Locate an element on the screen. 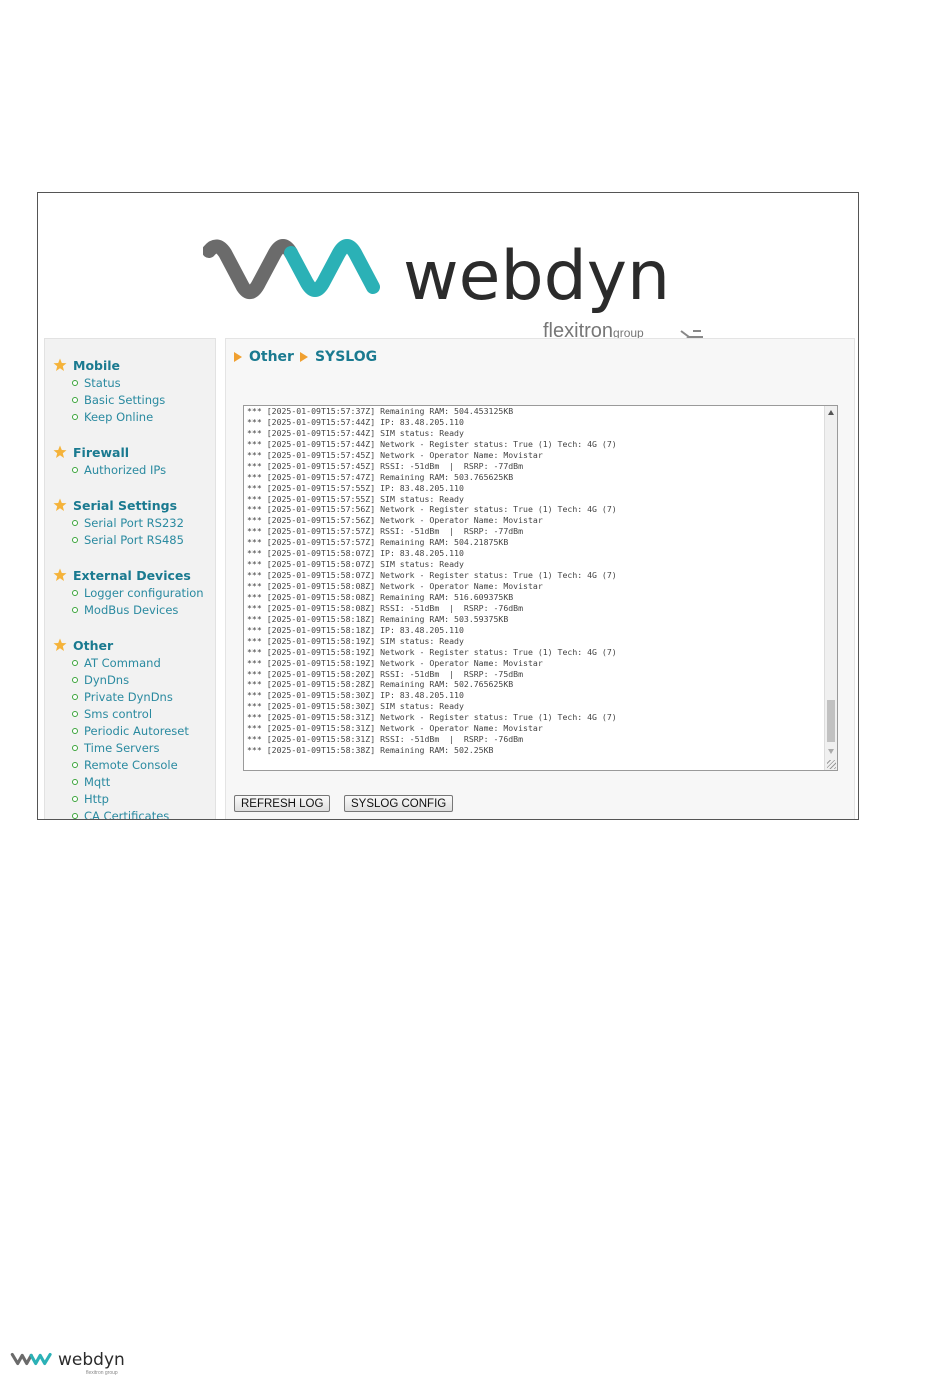 This screenshot has width=950, height=1387. breadcrumb-section: Other is located at coordinates (271, 357).